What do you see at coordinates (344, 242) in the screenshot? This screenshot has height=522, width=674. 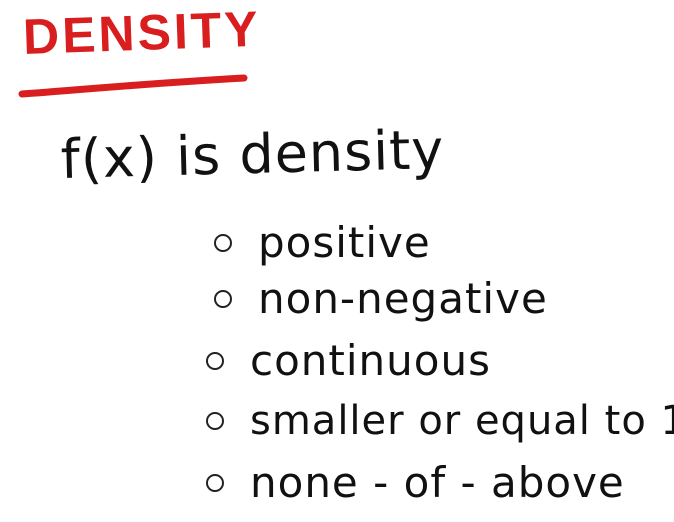 I see `option-label: positive` at bounding box center [344, 242].